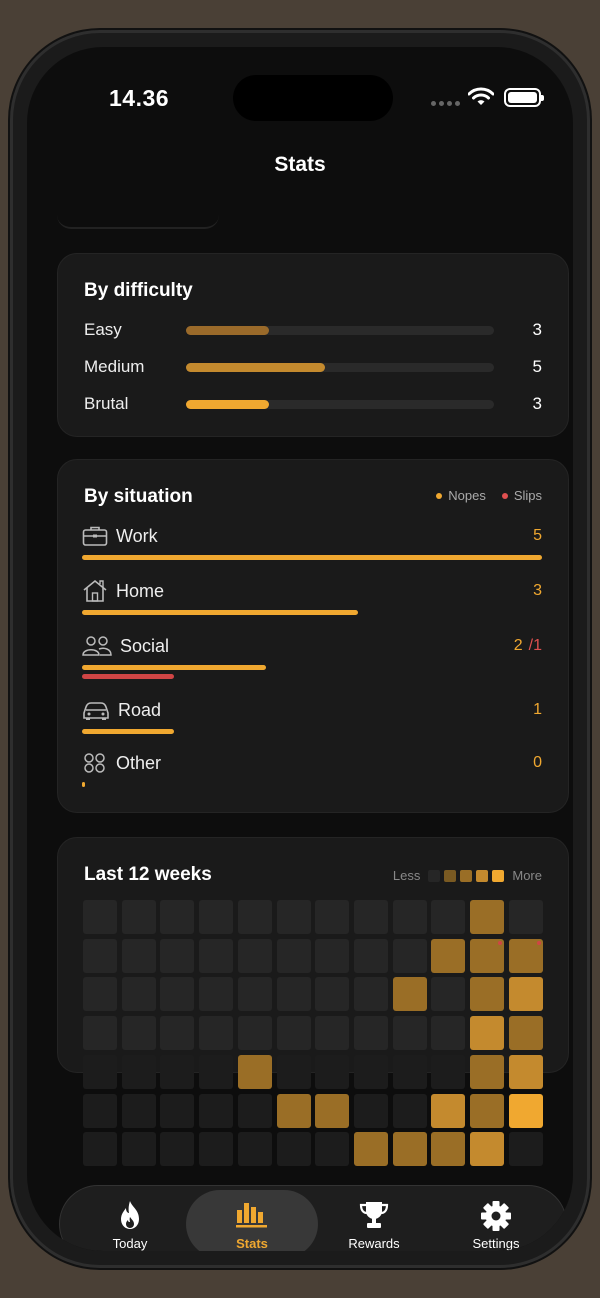 The height and width of the screenshot is (1298, 600). I want to click on situation-nopes: 5, so click(537, 535).